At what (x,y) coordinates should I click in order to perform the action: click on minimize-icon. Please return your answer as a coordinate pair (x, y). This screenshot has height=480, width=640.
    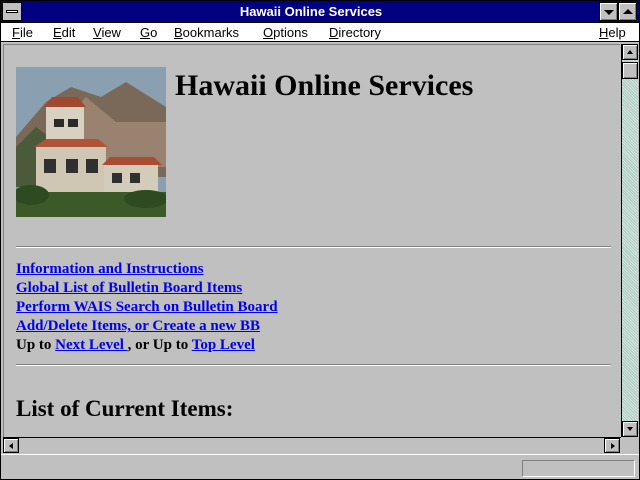
    Looking at the image, I should click on (608, 11).